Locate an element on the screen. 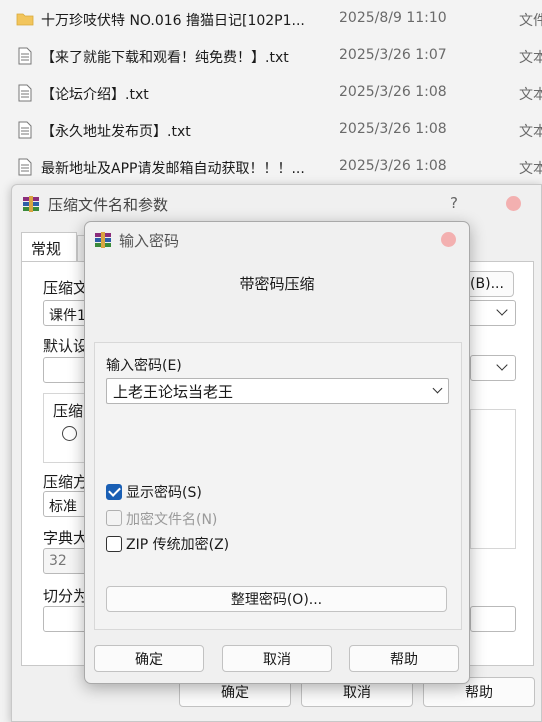 Image resolution: width=542 pixels, height=722 pixels. zip-legacy-checkbox is located at coordinates (114, 544).